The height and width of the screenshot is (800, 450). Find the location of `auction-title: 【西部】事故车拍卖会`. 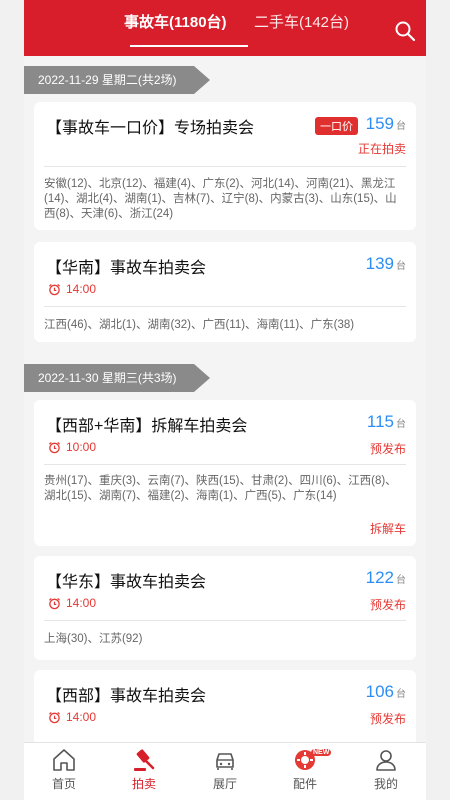

auction-title: 【西部】事故车拍卖会 is located at coordinates (126, 696).